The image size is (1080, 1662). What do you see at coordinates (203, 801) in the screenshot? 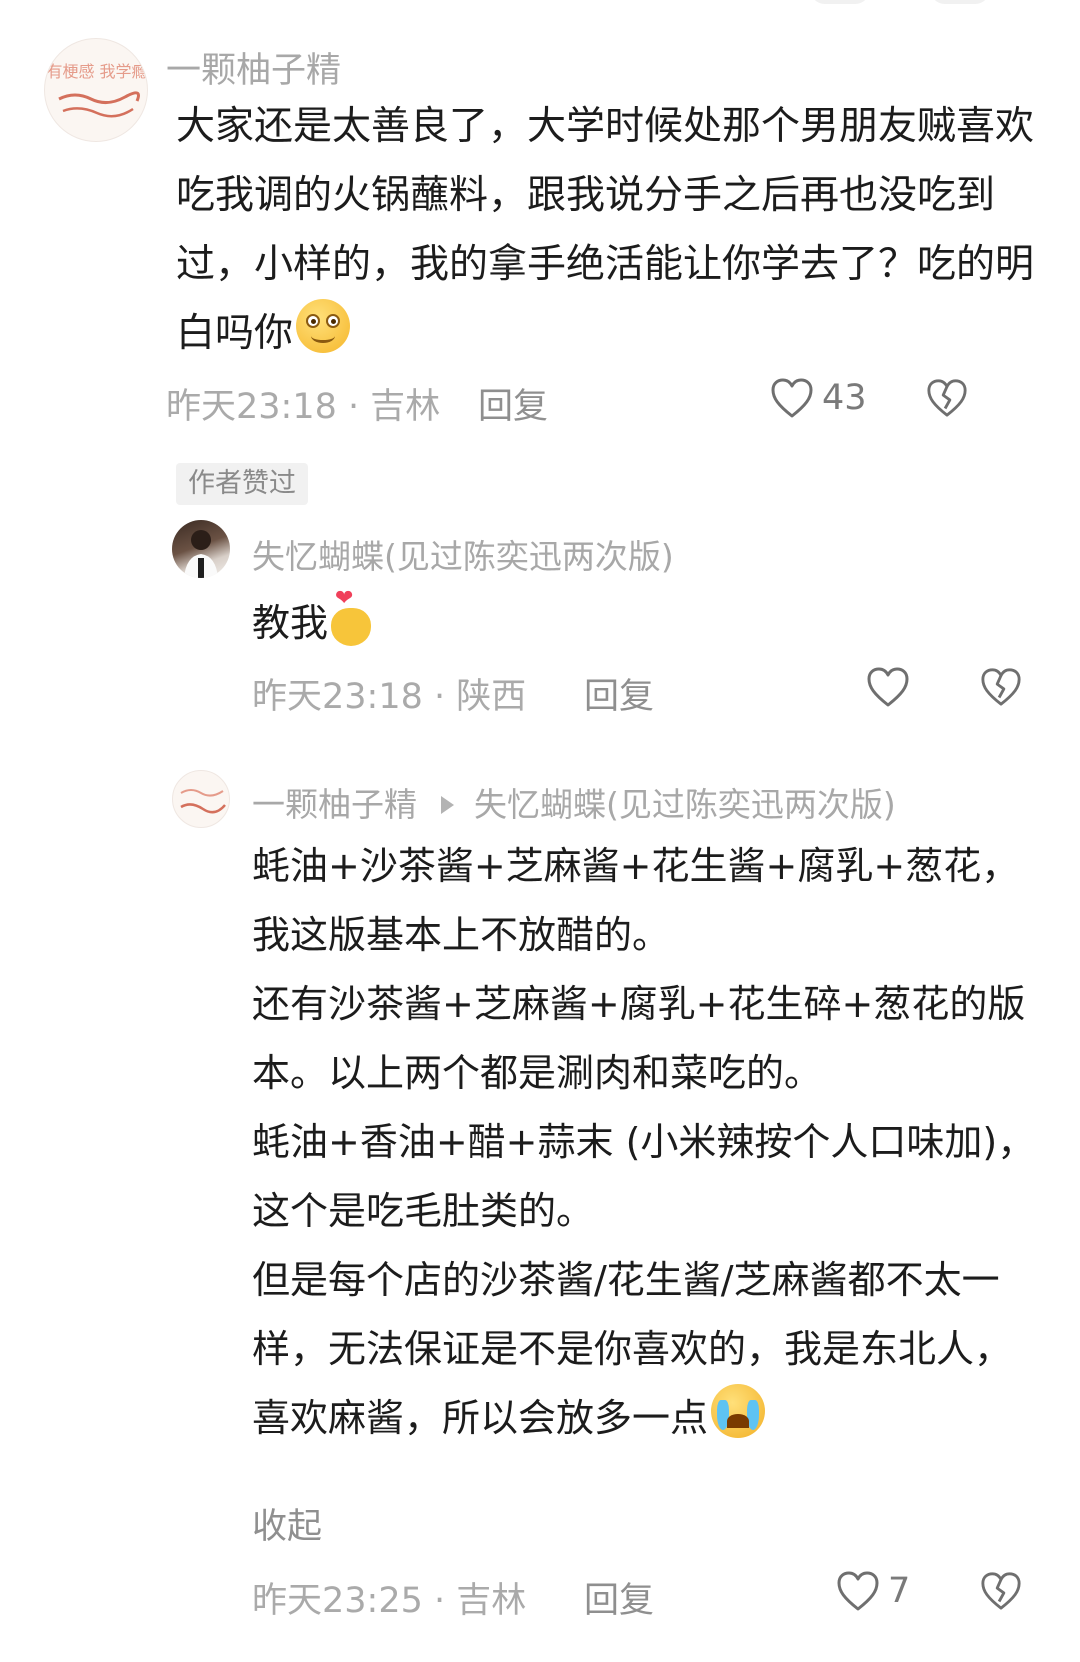
I see `avatar-calligraphy-icon` at bounding box center [203, 801].